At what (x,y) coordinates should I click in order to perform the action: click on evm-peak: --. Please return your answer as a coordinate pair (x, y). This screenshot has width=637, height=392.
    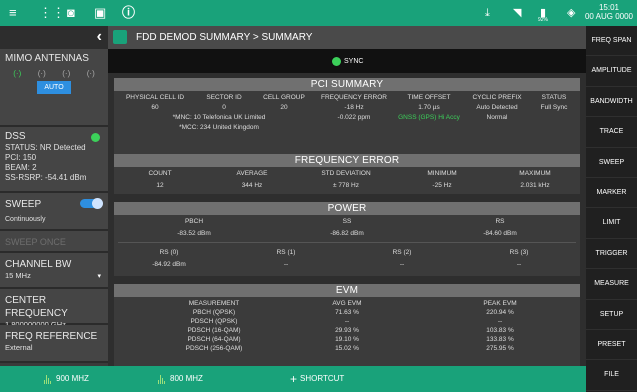
    Looking at the image, I should click on (500, 321).